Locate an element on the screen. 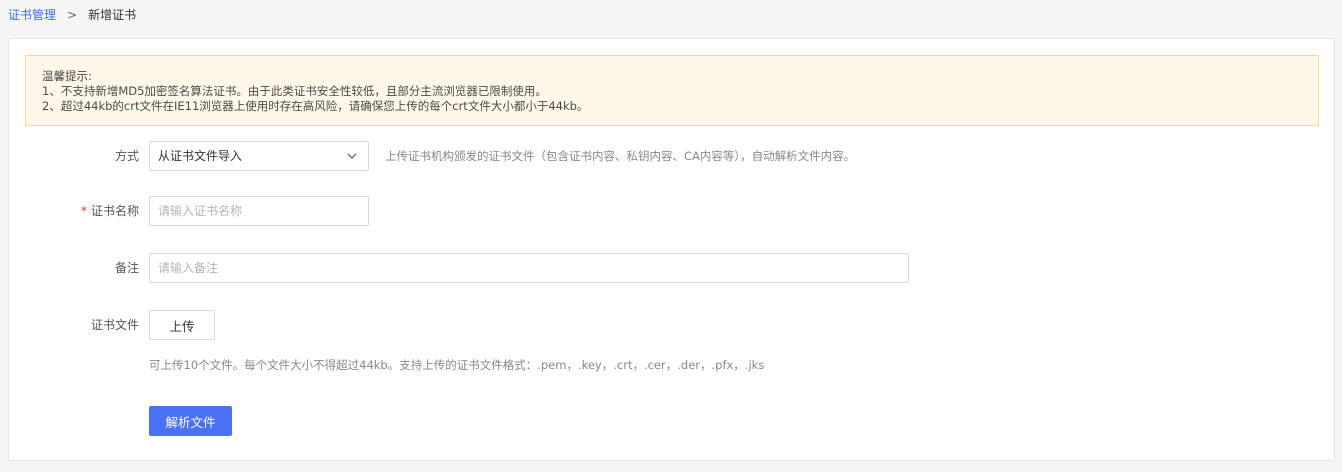  notice-title: 温馨提示: is located at coordinates (67, 76).